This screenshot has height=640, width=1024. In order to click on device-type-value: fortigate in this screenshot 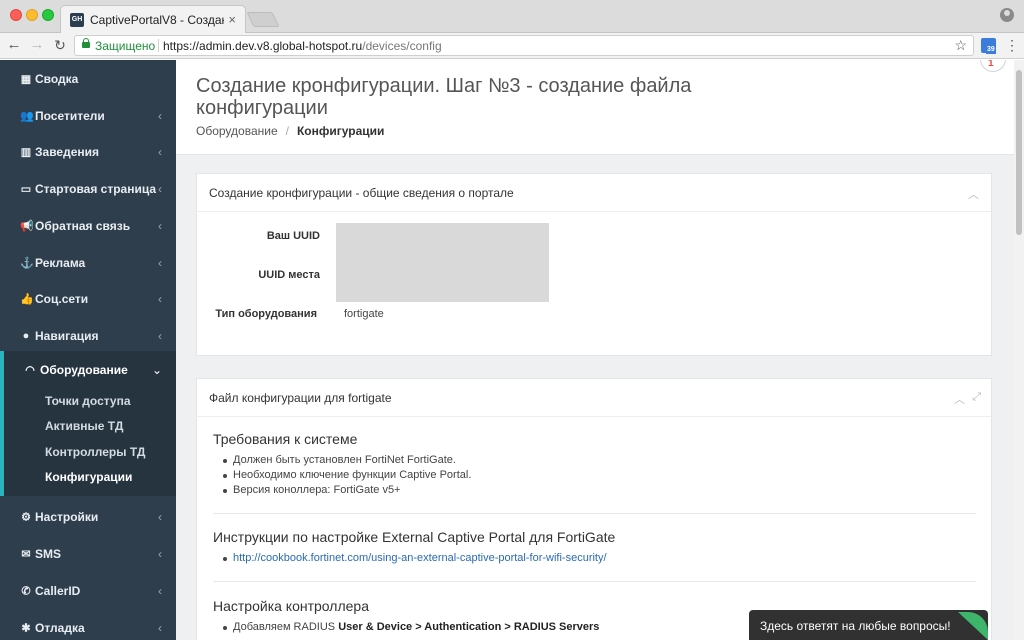, I will do `click(364, 314)`.